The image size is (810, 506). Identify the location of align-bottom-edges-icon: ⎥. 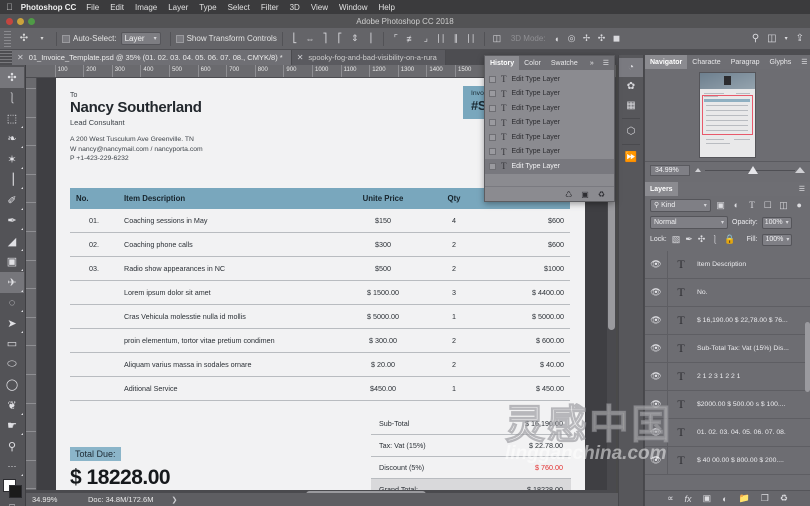
(370, 39).